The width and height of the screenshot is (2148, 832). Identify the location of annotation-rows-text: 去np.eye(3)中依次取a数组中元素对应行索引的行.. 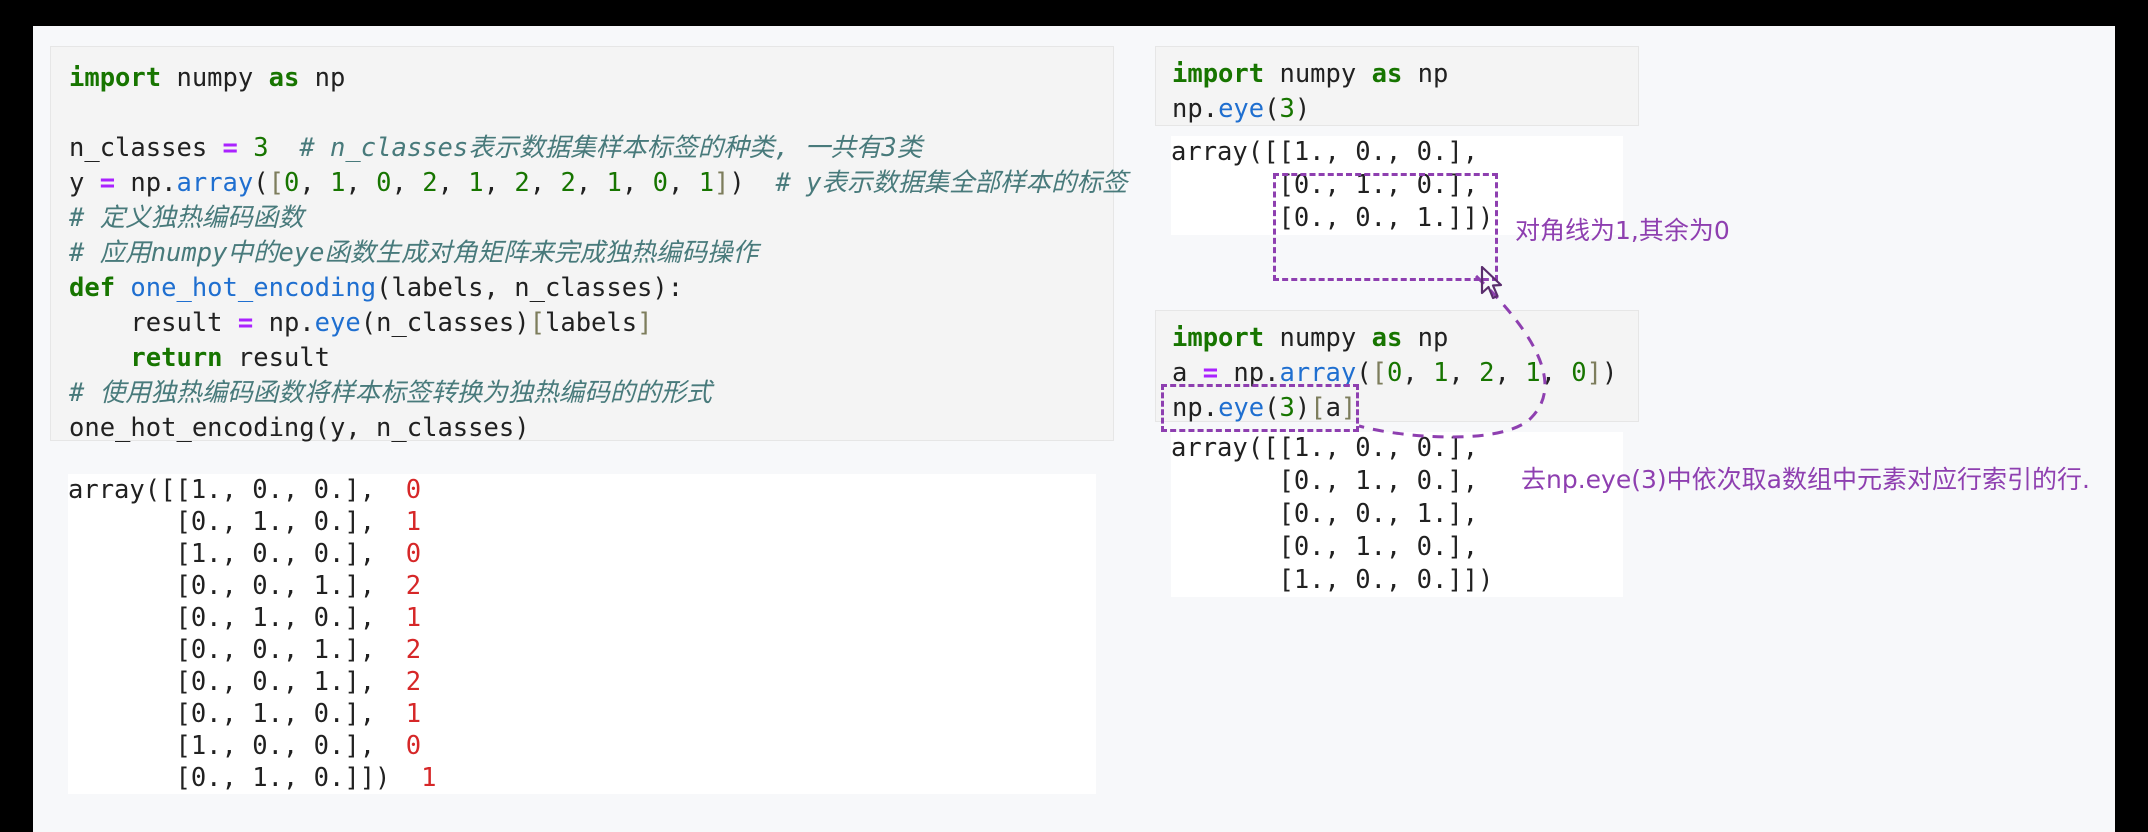
(1805, 479).